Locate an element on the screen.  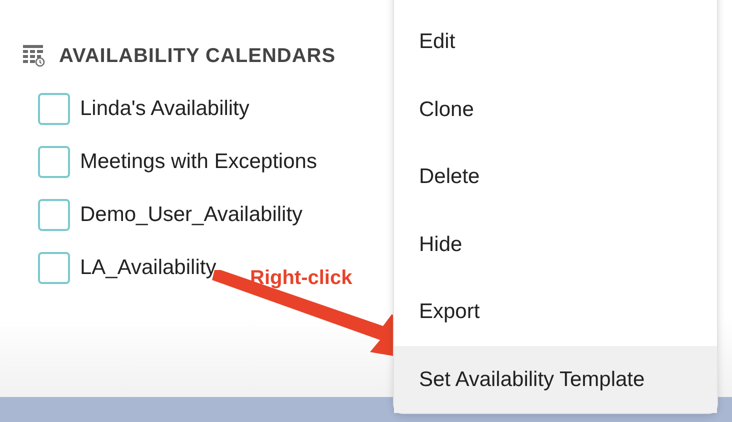
section-title: AVAILABILITY CALENDARS is located at coordinates (197, 56).